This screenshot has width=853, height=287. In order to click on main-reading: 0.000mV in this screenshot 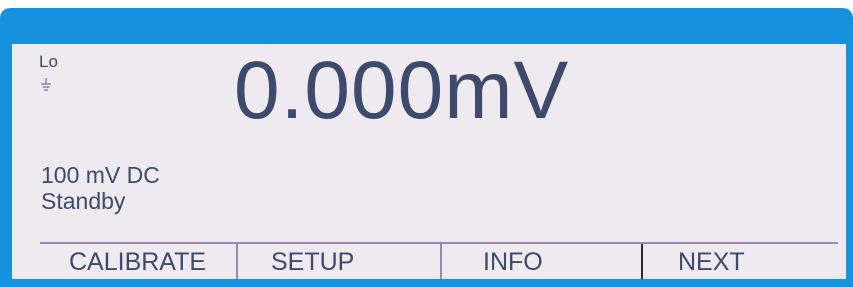, I will do `click(402, 90)`.